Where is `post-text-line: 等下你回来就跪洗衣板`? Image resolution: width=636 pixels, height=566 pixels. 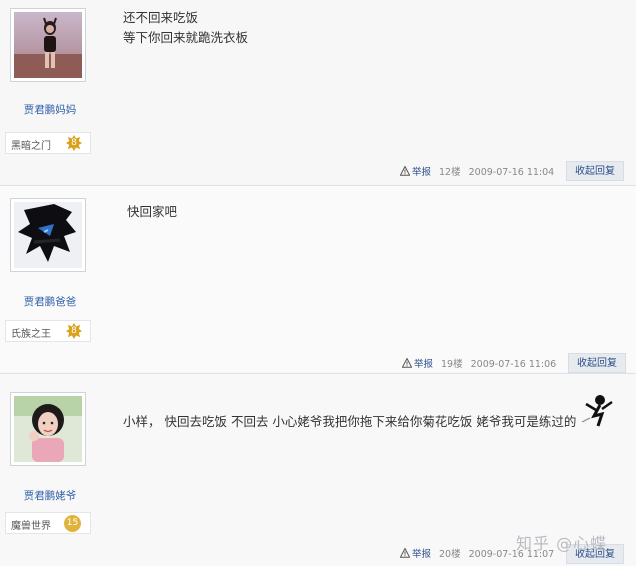 post-text-line: 等下你回来就跪洗衣板 is located at coordinates (186, 37).